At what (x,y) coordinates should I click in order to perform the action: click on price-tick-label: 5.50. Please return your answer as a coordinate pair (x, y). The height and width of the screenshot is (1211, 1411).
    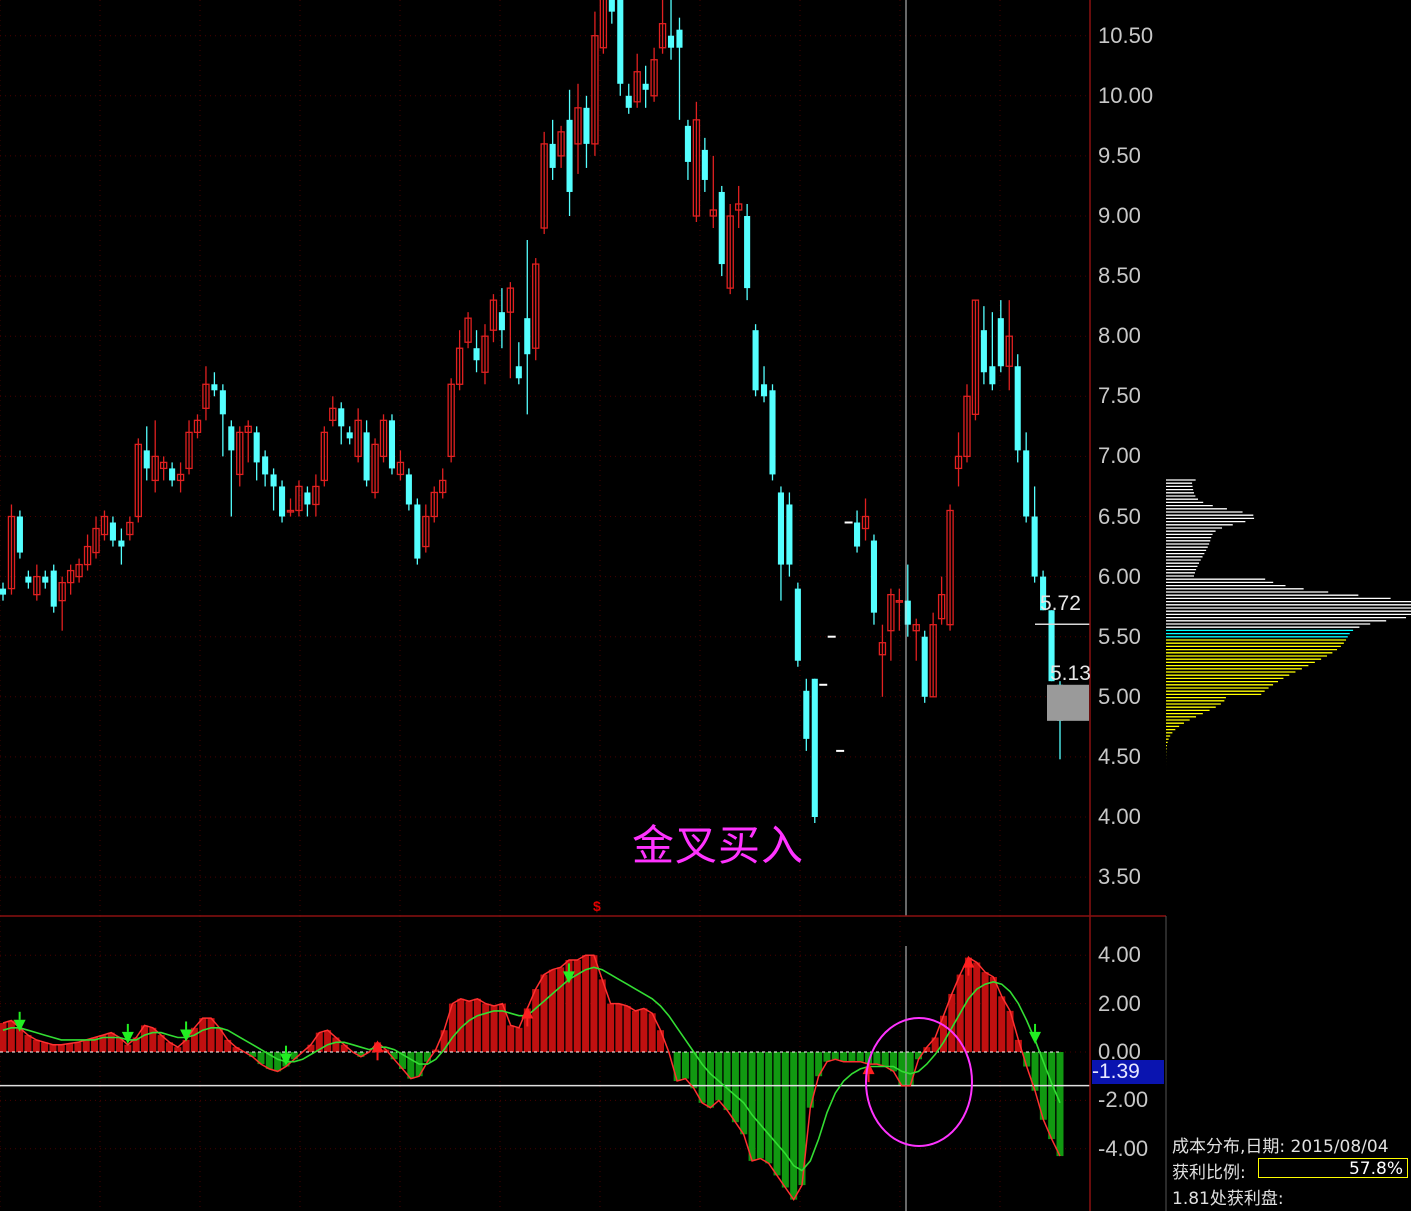
    Looking at the image, I should click on (1119, 636).